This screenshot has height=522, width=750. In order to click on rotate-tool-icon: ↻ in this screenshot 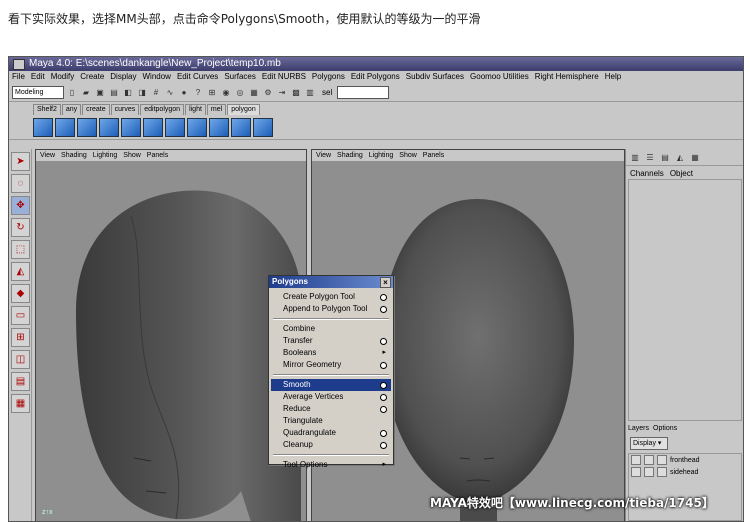, I will do `click(20, 227)`.